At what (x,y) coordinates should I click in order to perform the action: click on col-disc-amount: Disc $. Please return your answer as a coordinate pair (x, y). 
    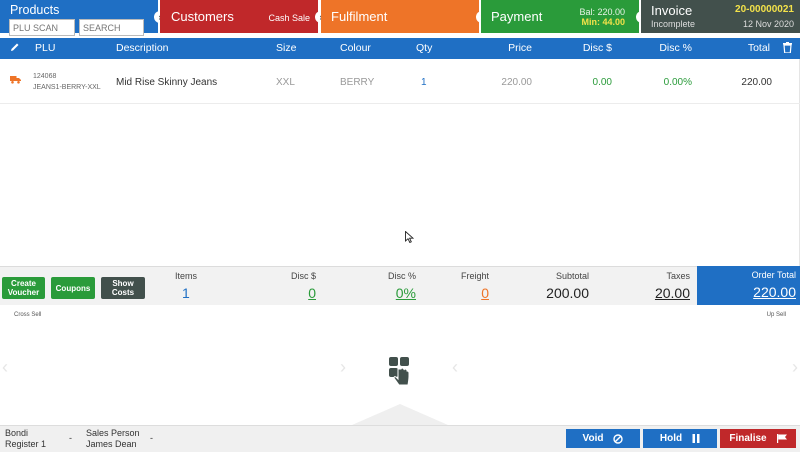
    Looking at the image, I should click on (597, 48).